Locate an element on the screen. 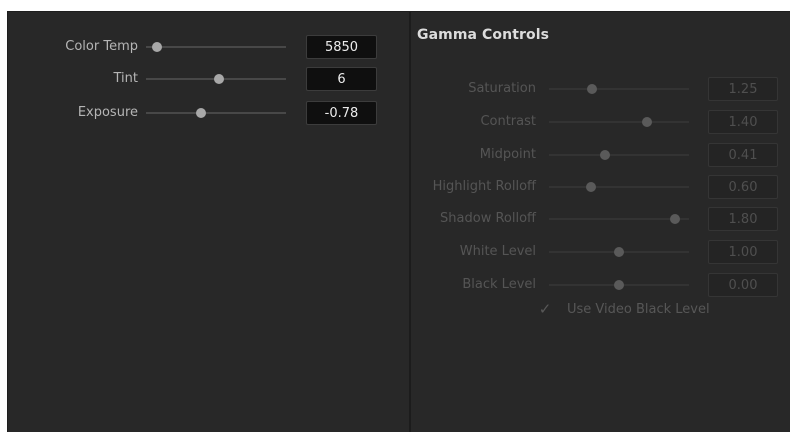 The image size is (798, 432). saturation-slider is located at coordinates (619, 89).